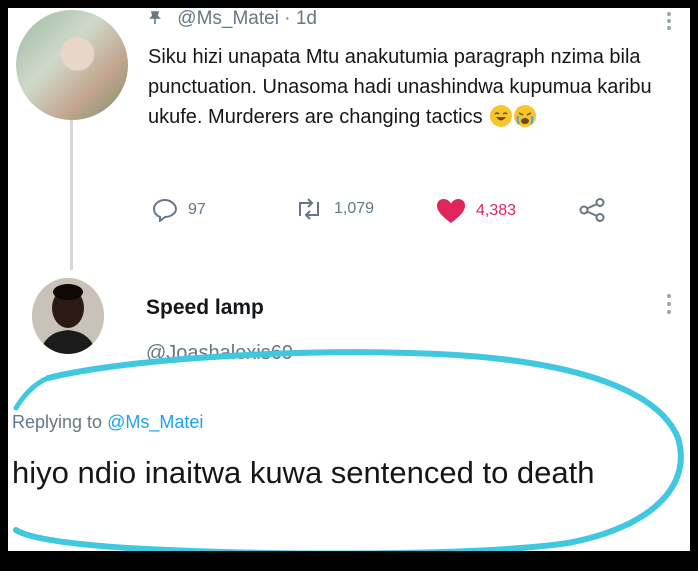  What do you see at coordinates (228, 18) in the screenshot?
I see `tweet-author-handle: @Ms_Matei` at bounding box center [228, 18].